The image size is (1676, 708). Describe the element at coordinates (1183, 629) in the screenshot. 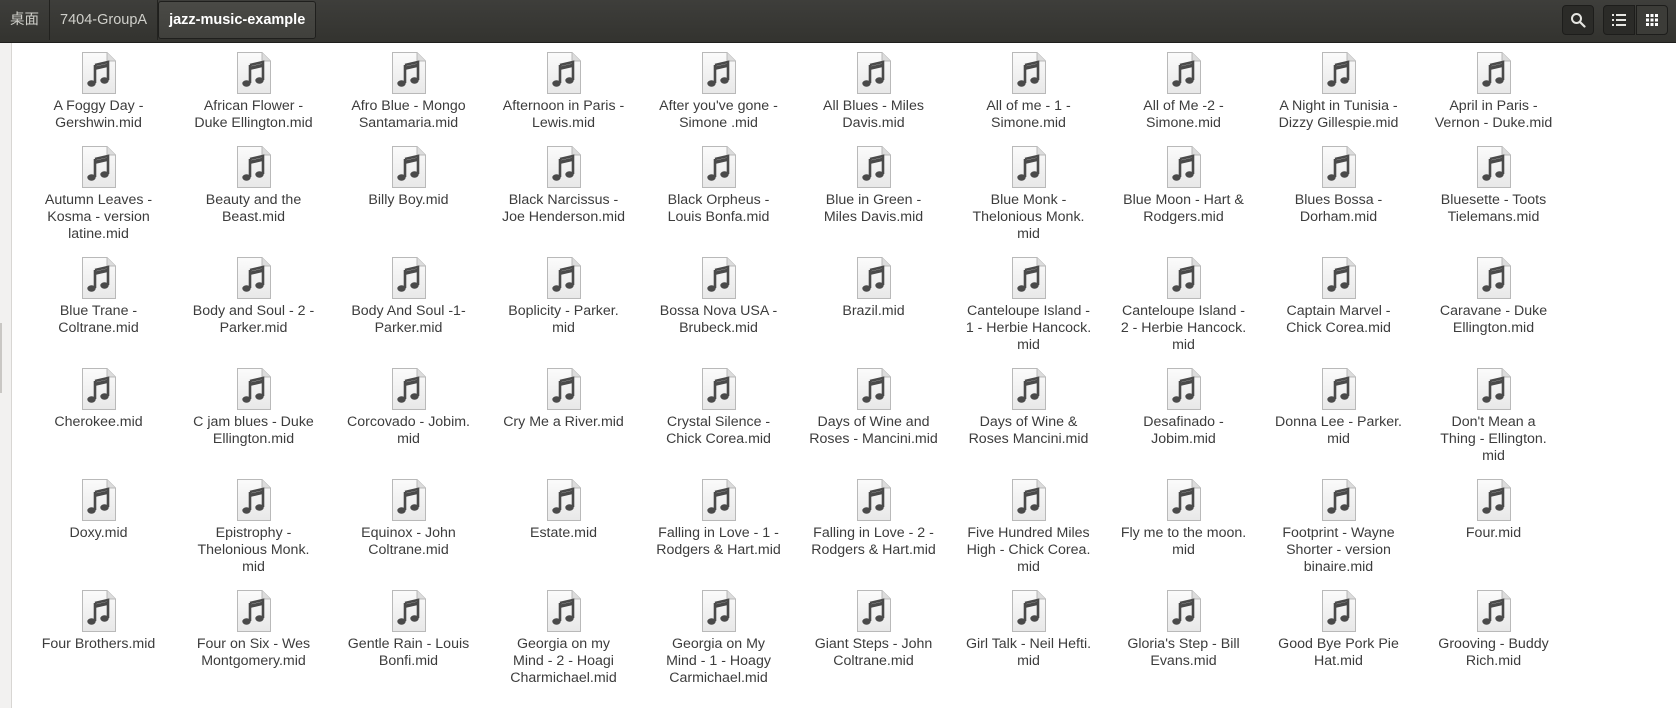

I see `file-item: Gloria's Step - Bill Evans.mid` at that location.